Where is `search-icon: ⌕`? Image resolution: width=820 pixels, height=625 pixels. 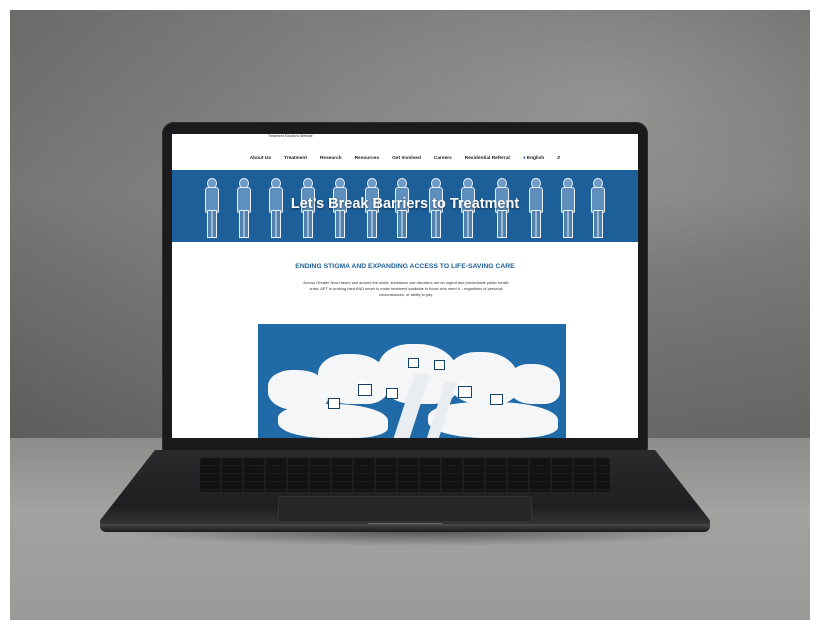
search-icon: ⌕ is located at coordinates (558, 158).